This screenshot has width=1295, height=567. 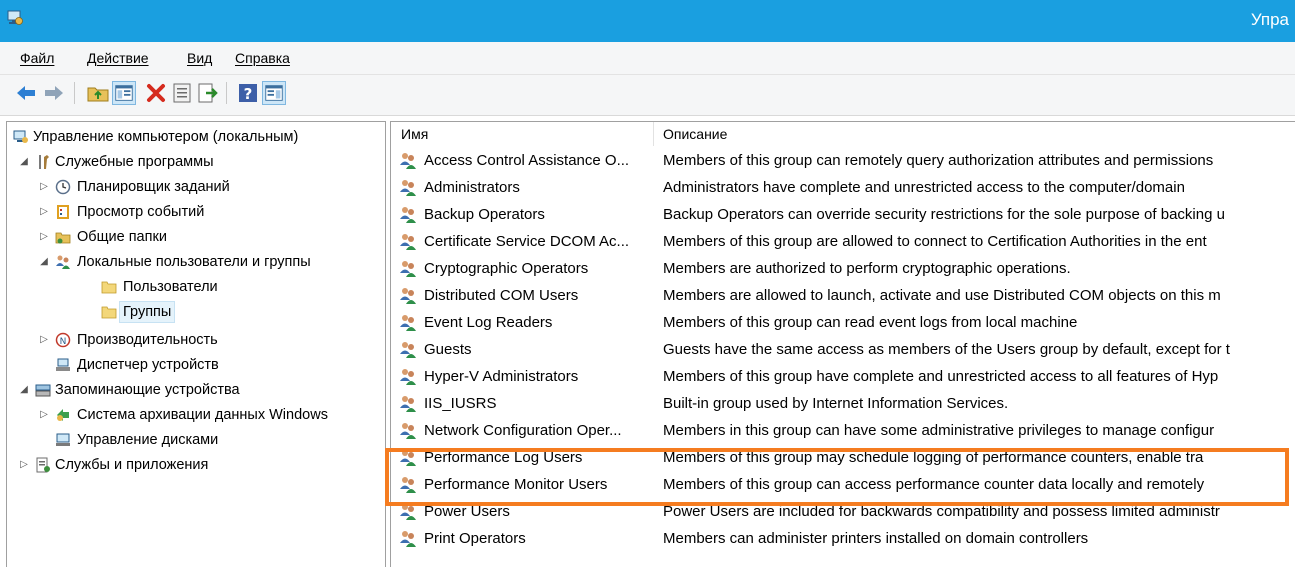 What do you see at coordinates (63, 262) in the screenshot?
I see `users-group-icon` at bounding box center [63, 262].